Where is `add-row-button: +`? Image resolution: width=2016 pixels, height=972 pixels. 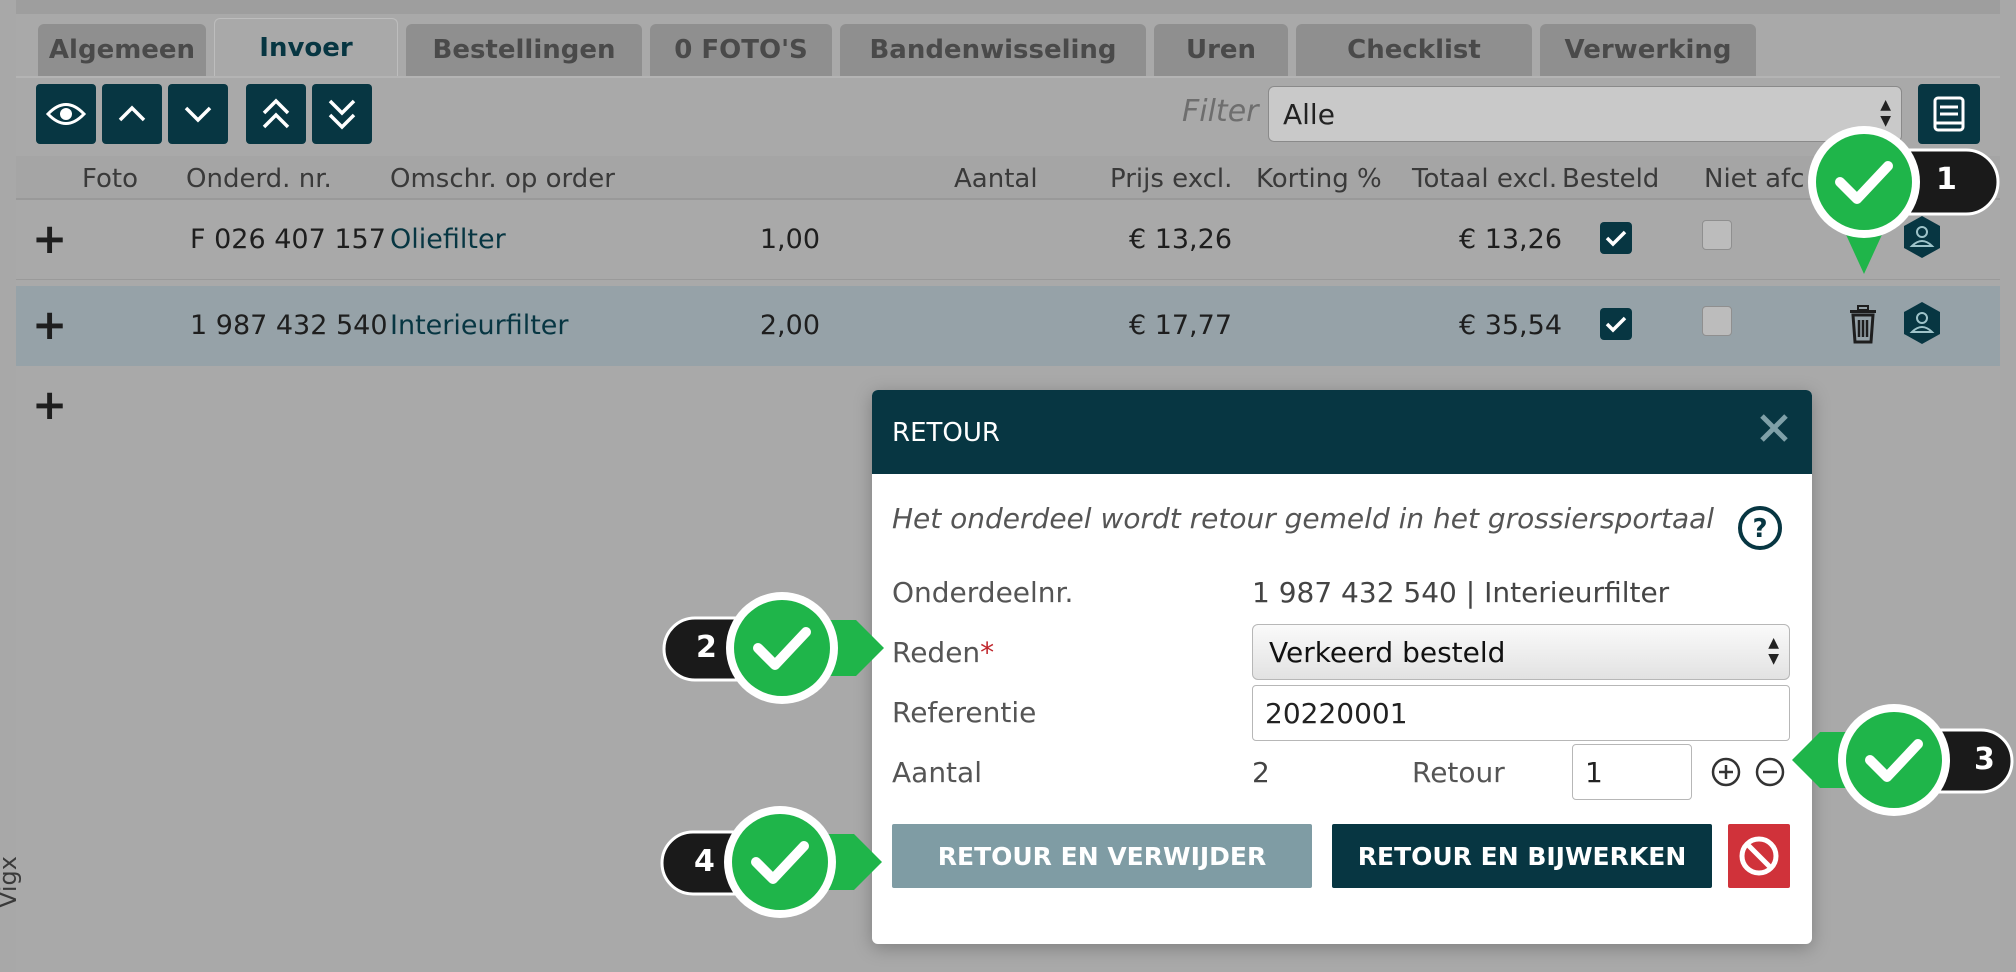
add-row-button: + is located at coordinates (49, 404).